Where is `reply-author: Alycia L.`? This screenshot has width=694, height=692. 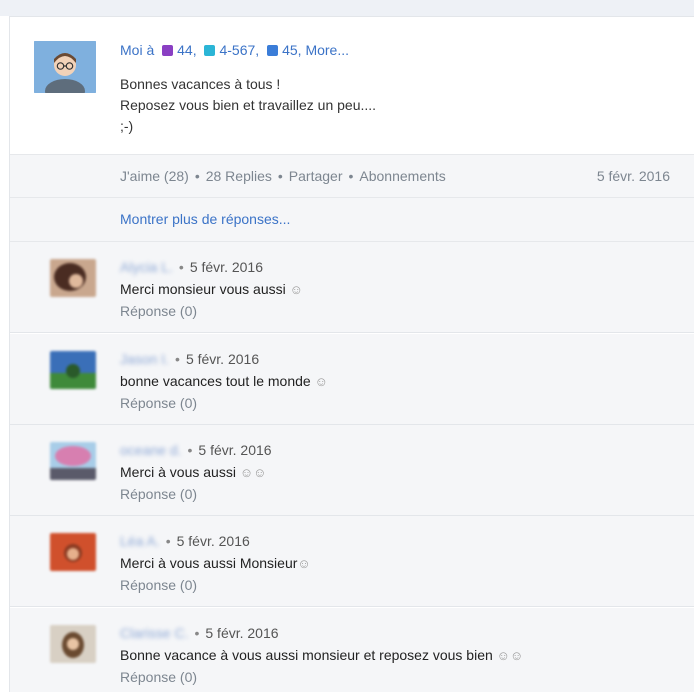 reply-author: Alycia L. is located at coordinates (146, 267).